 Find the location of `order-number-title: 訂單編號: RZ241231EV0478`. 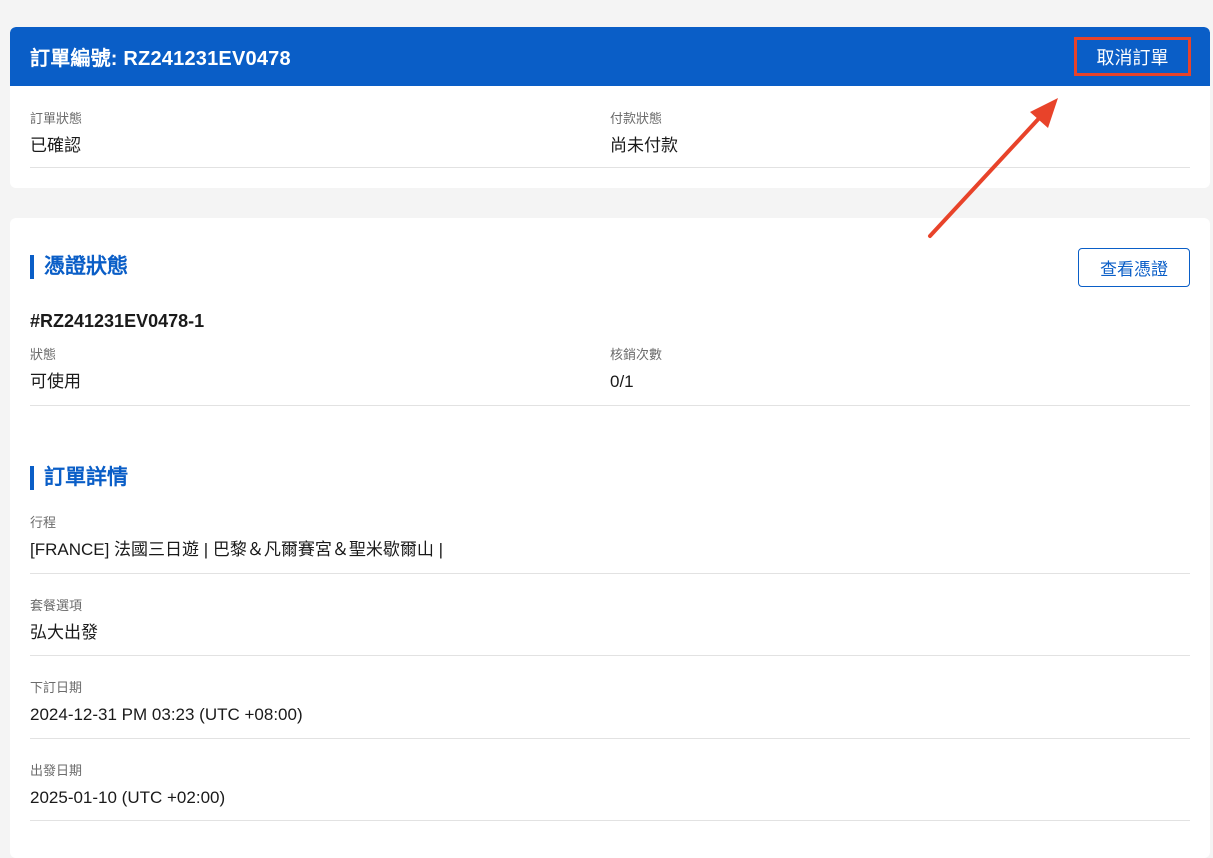

order-number-title: 訂單編號: RZ241231EV0478 is located at coordinates (160, 59).